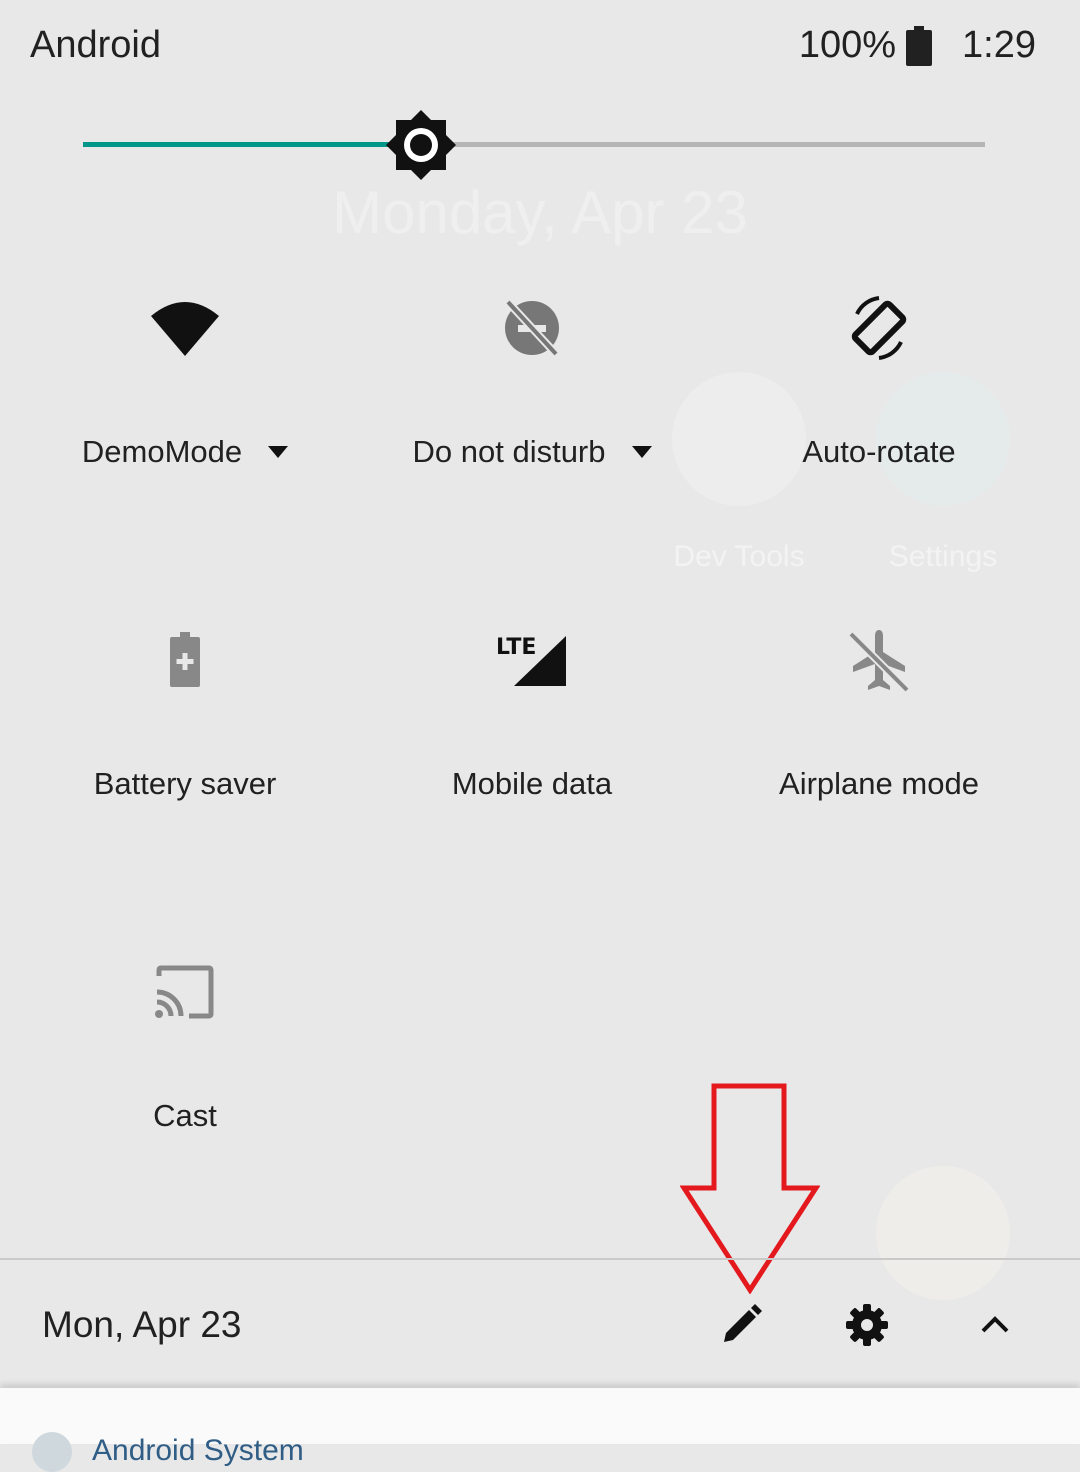  Describe the element at coordinates (943, 556) in the screenshot. I see `background-app-label: Settings` at that location.